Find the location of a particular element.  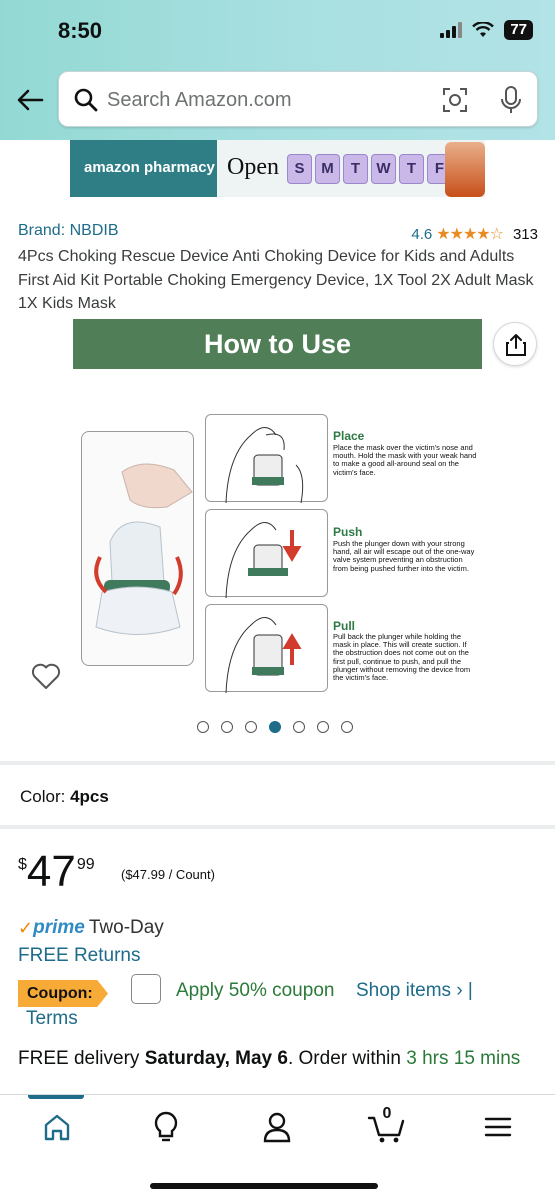

price-whole: 47 is located at coordinates (51, 871).